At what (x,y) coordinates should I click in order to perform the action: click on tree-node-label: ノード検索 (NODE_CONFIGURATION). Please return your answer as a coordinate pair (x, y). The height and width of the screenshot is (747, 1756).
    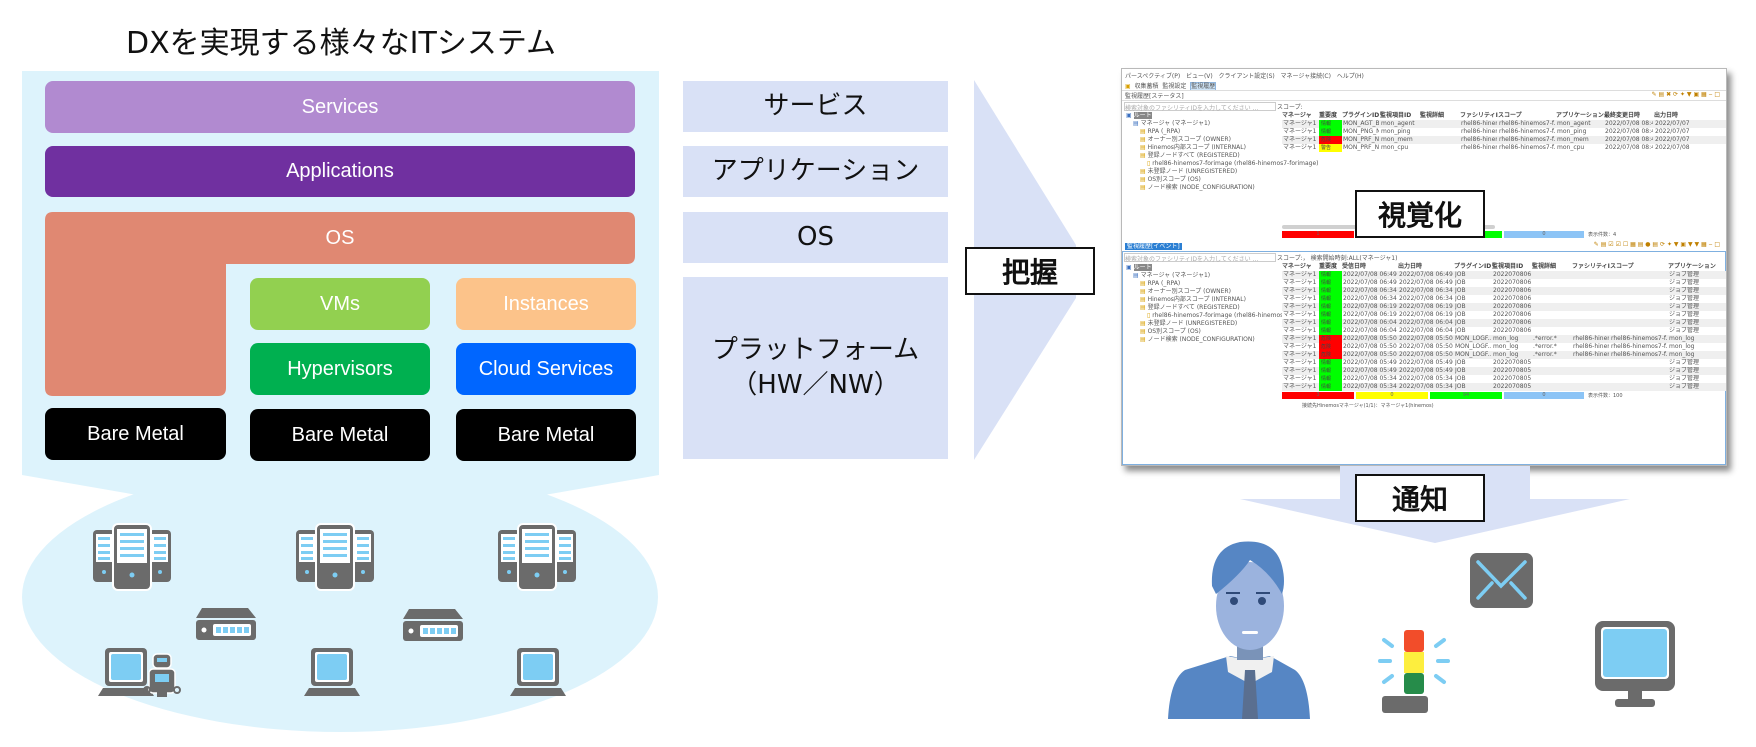
    Looking at the image, I should click on (1201, 339).